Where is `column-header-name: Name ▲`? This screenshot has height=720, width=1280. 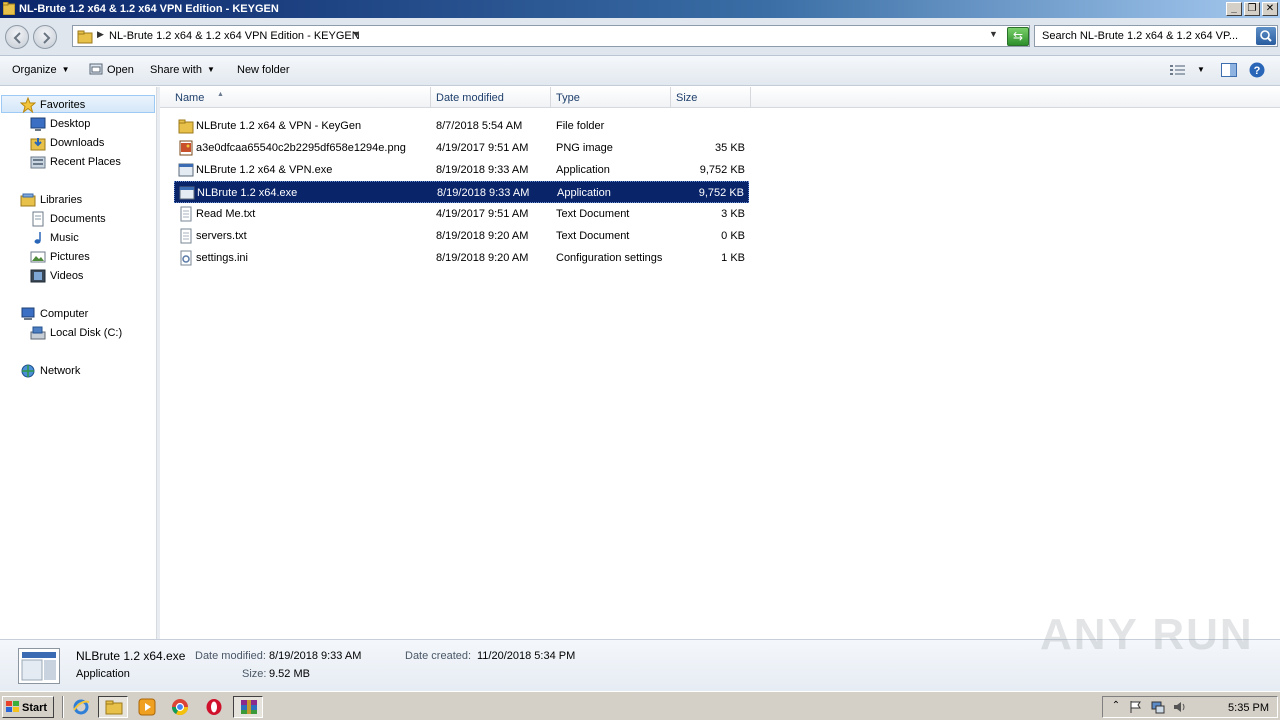
column-header-name: Name ▲ is located at coordinates (300, 97).